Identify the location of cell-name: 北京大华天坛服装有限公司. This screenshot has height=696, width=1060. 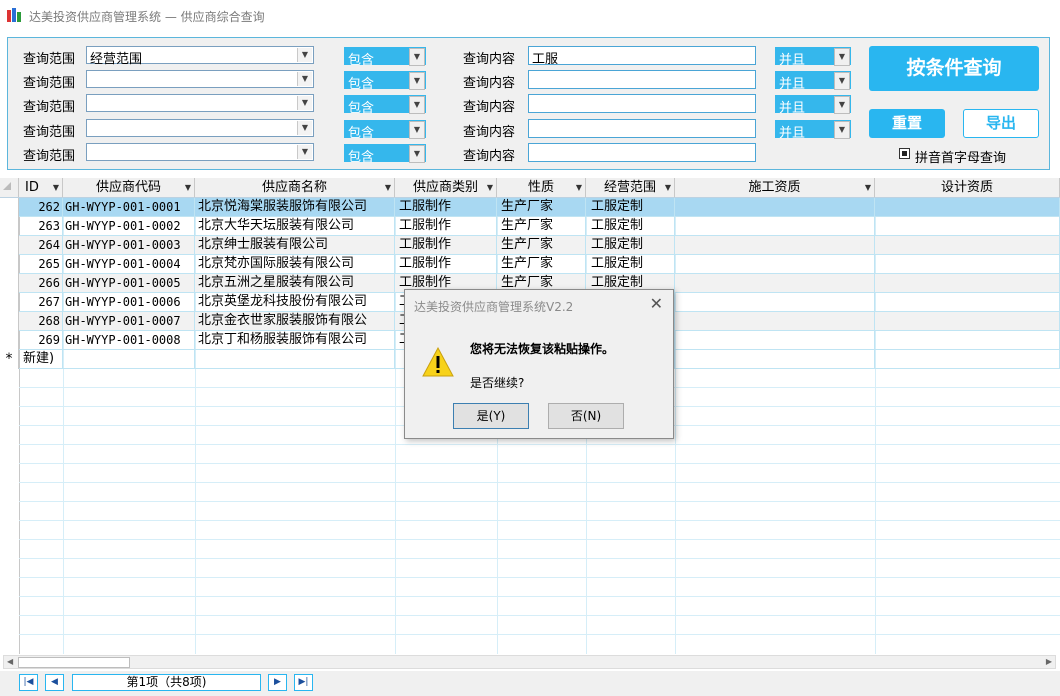
(295, 226).